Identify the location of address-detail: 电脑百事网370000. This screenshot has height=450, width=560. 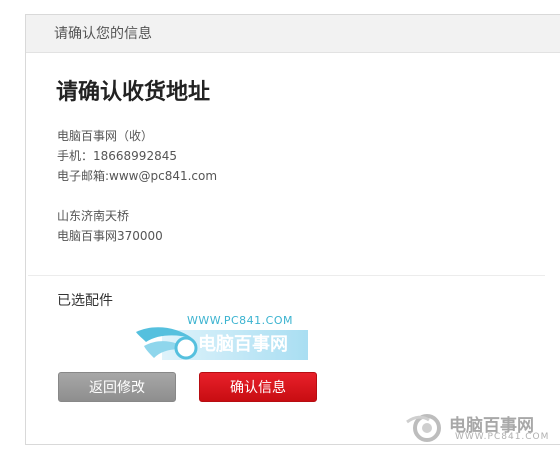
(110, 236).